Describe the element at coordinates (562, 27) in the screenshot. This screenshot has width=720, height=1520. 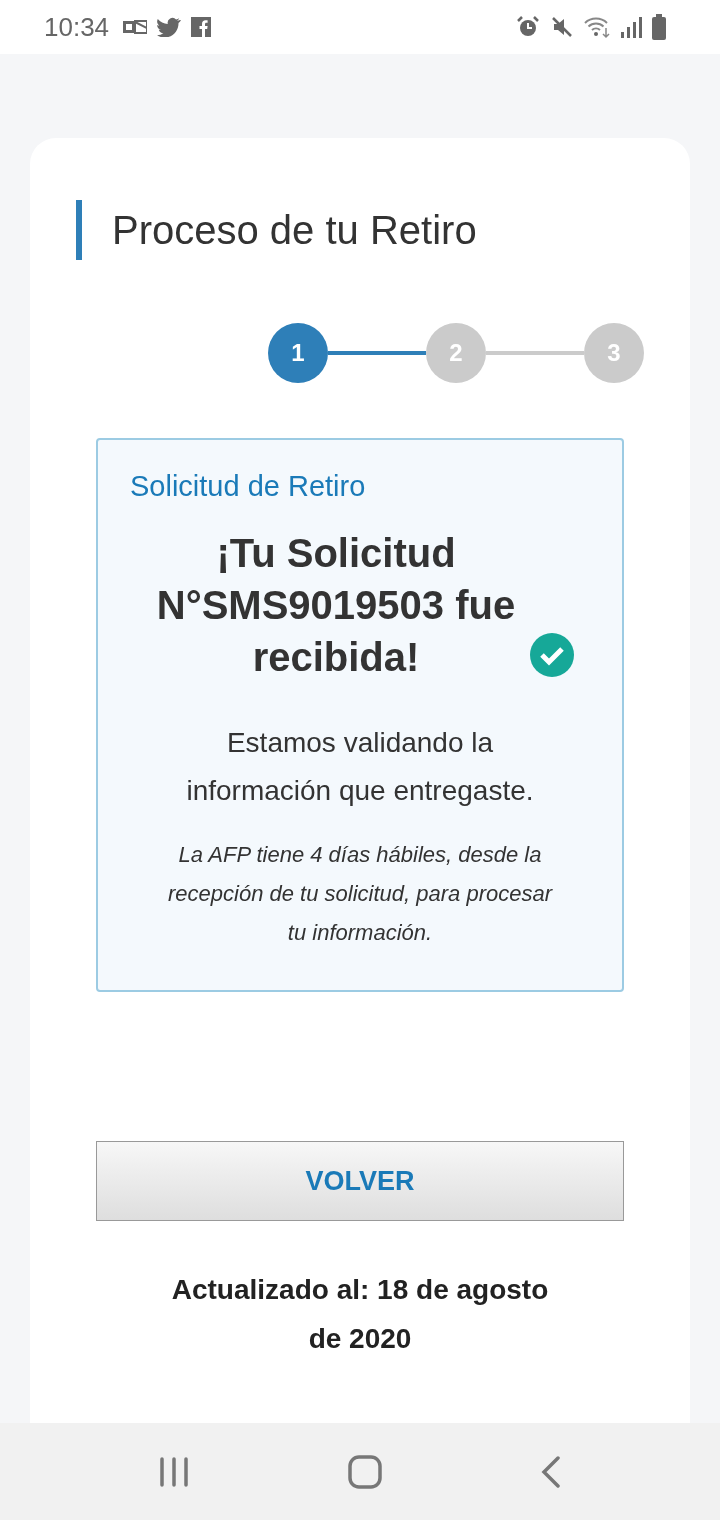
I see `mute-icon` at that location.